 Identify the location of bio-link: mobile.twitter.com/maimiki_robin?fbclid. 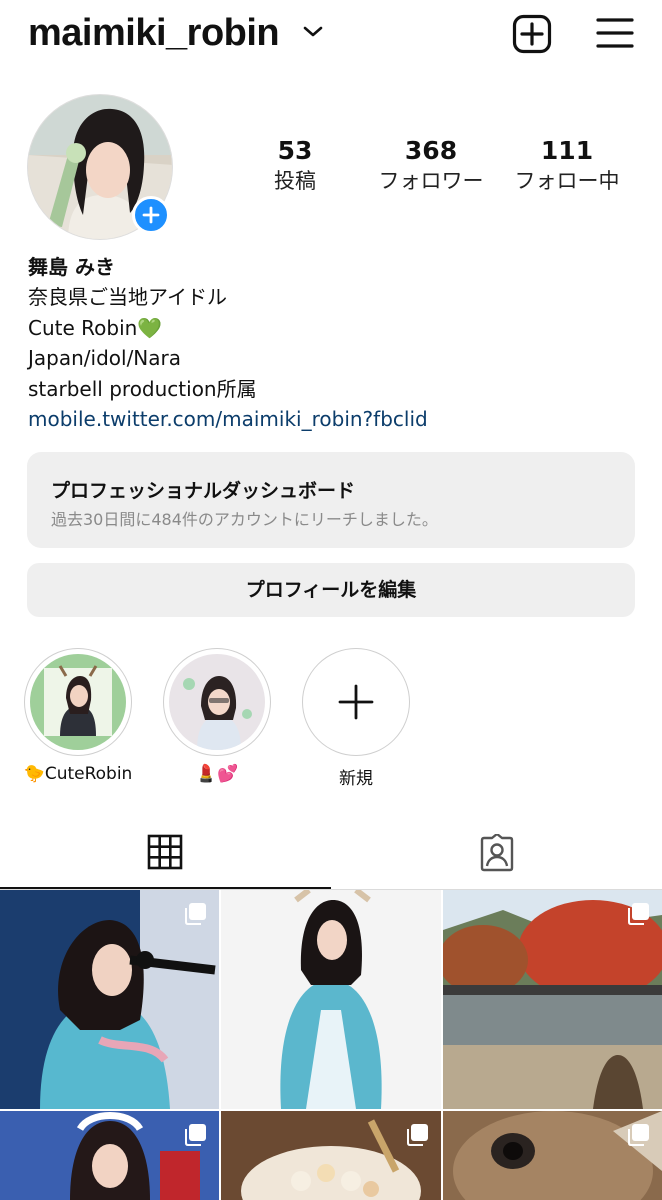
(333, 419).